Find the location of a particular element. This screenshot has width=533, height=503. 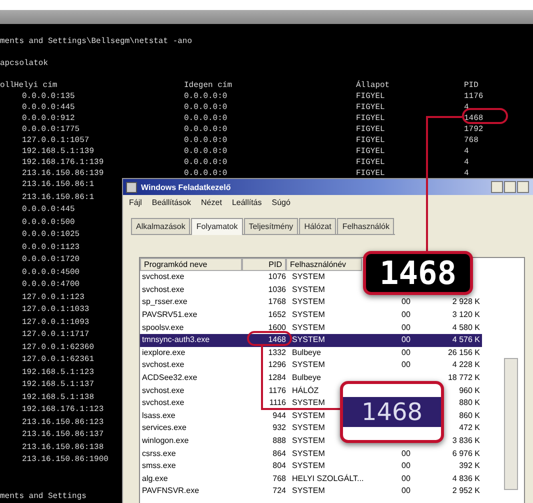

console-local-address: 0.0.0.0:135 is located at coordinates (48, 96).